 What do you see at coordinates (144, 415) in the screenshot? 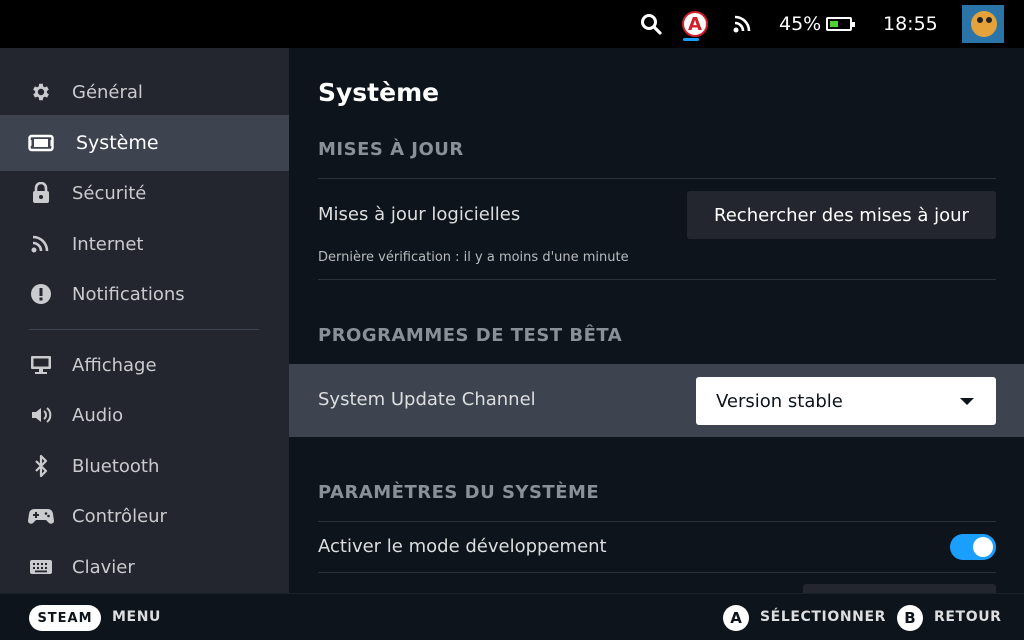
I see `sidebar-item-audio: Audio` at bounding box center [144, 415].